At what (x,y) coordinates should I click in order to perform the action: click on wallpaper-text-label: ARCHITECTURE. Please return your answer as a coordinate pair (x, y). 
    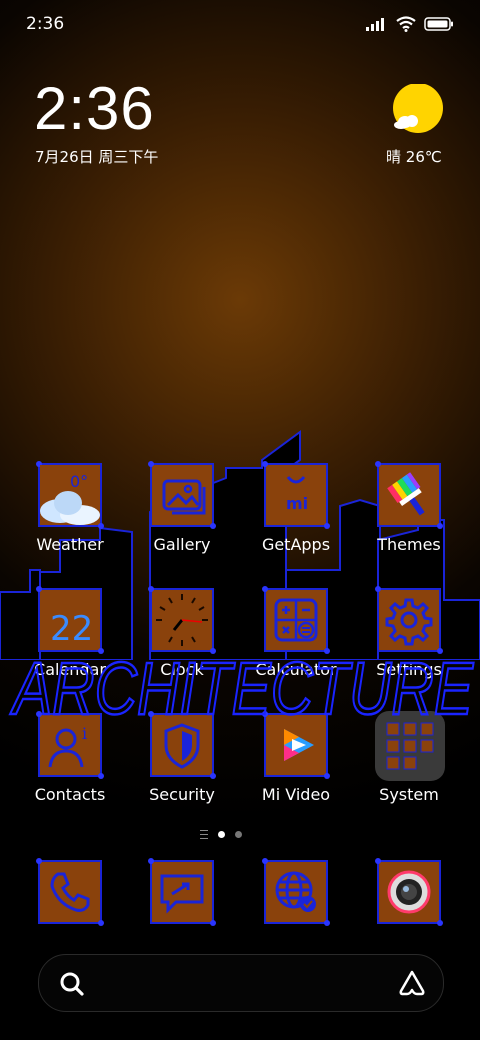
    Looking at the image, I should click on (242, 687).